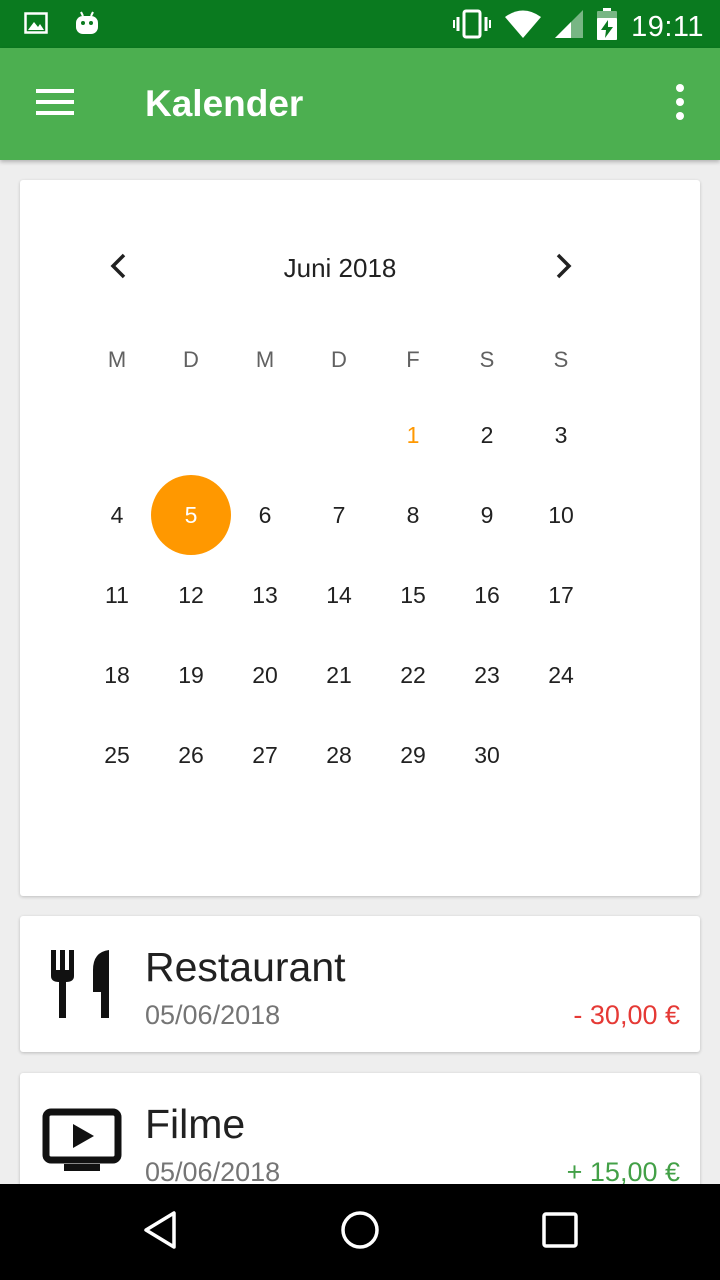 The image size is (720, 1280). I want to click on calendar-day: 2, so click(487, 435).